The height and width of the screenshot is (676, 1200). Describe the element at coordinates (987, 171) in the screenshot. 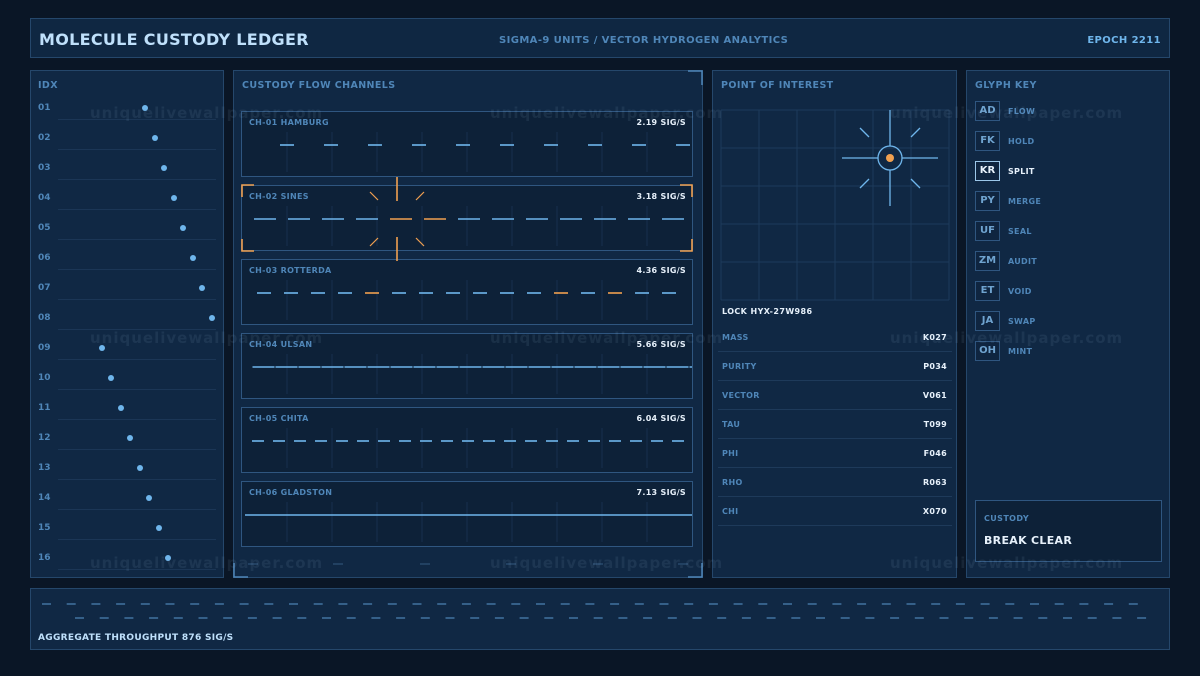

I see `glyph-code-kr: KR` at that location.